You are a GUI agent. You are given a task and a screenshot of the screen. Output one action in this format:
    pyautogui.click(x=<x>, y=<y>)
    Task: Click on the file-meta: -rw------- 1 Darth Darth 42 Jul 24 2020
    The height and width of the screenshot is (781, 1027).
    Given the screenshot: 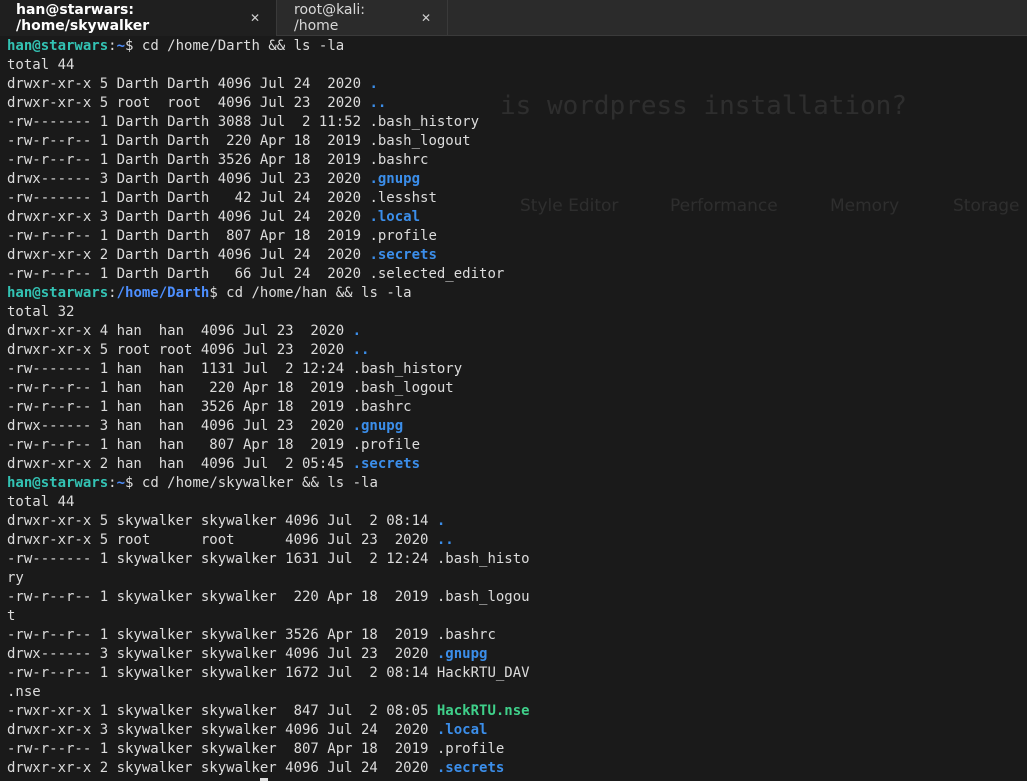 What is the action you would take?
    pyautogui.click(x=188, y=198)
    